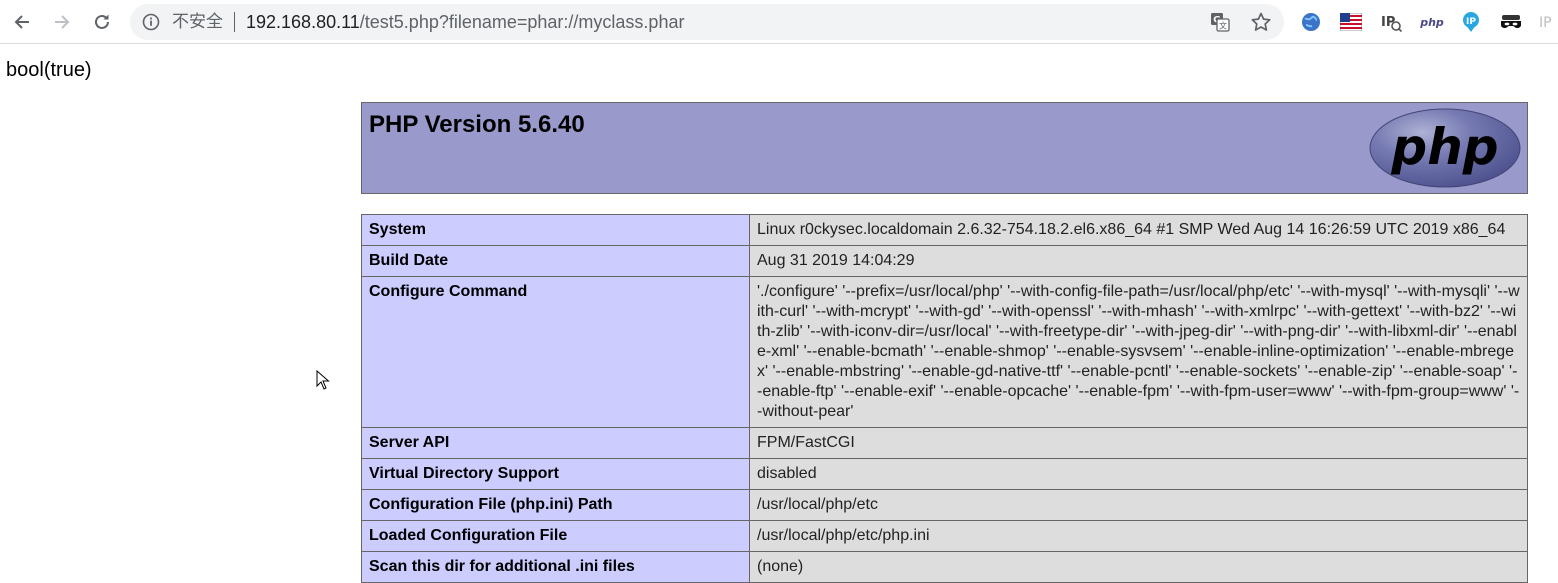 The width and height of the screenshot is (1558, 583). I want to click on flag-icon, so click(1351, 22).